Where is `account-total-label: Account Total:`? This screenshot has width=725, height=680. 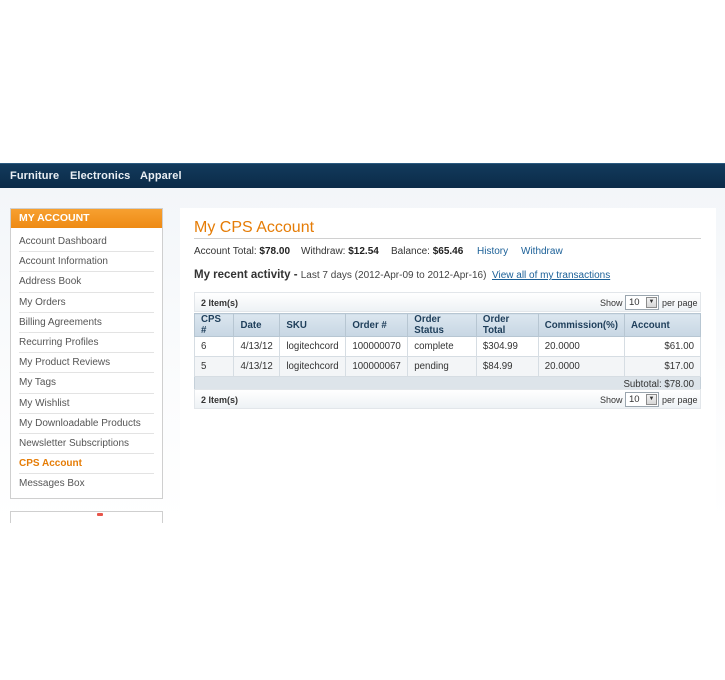
account-total-label: Account Total: is located at coordinates (225, 251).